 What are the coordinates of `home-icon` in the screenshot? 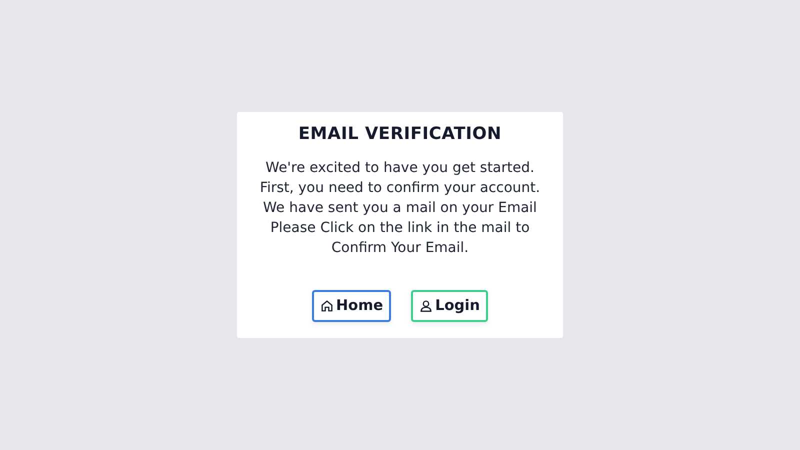 It's located at (327, 306).